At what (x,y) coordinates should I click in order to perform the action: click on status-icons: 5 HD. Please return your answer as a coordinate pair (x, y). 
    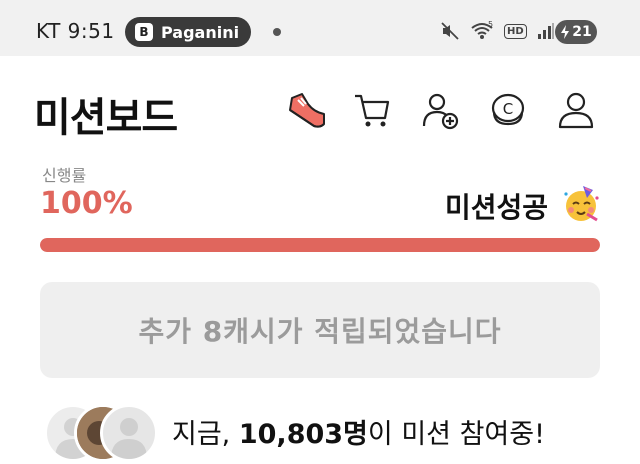
    Looking at the image, I should click on (497, 31).